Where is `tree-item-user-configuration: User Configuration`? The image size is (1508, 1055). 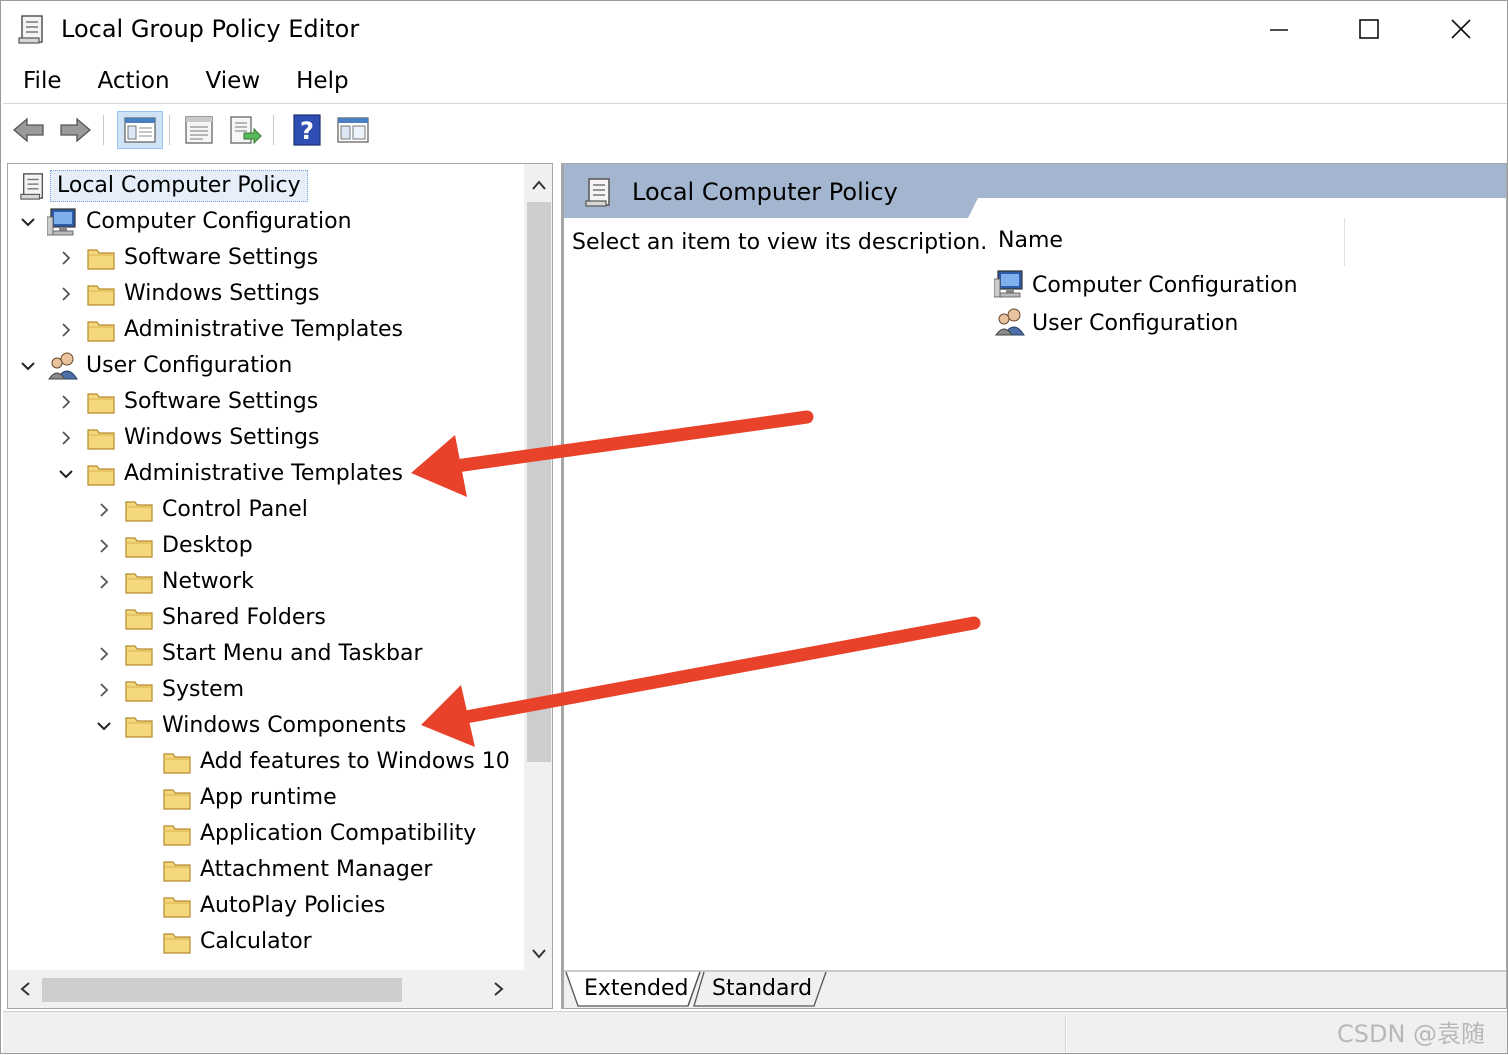
tree-item-user-configuration: User Configuration is located at coordinates (157, 366).